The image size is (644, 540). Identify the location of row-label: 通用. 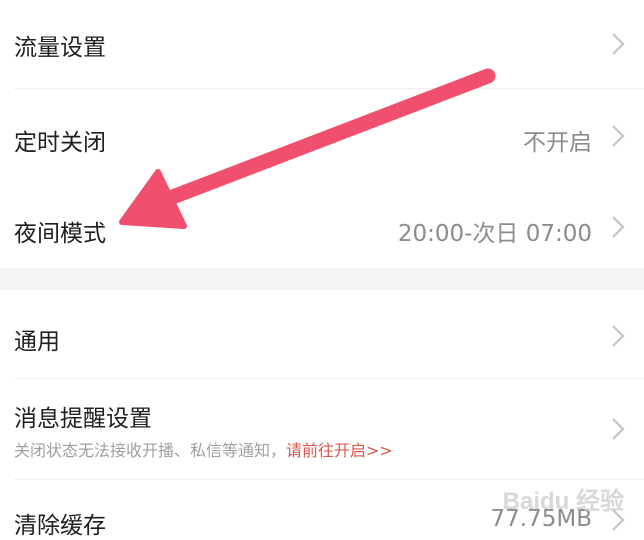
(37, 342).